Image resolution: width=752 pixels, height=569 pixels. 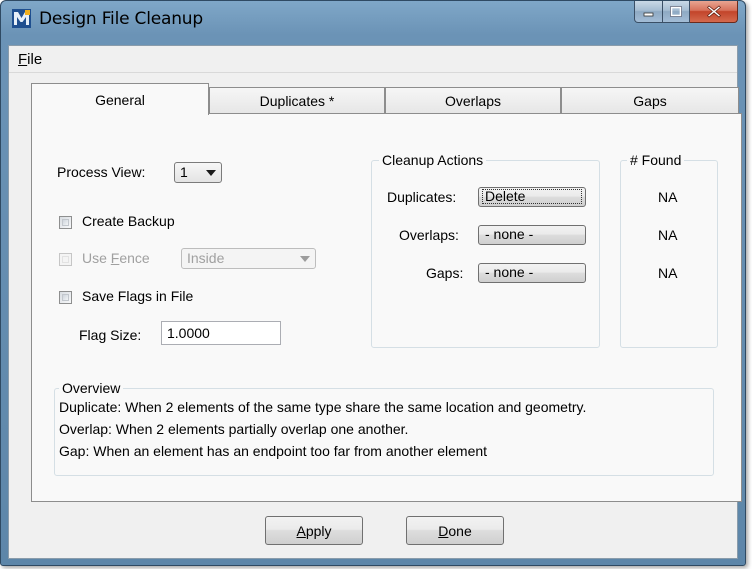 I want to click on done-button: Done, so click(x=455, y=530).